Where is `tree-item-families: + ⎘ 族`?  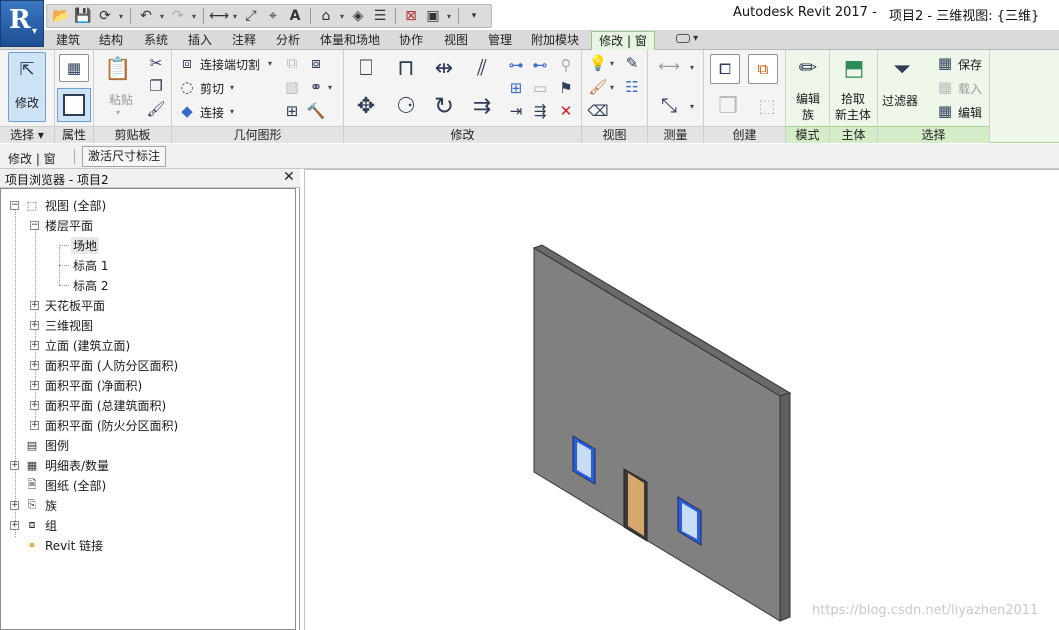
tree-item-families: + ⎘ 族 is located at coordinates (33, 505).